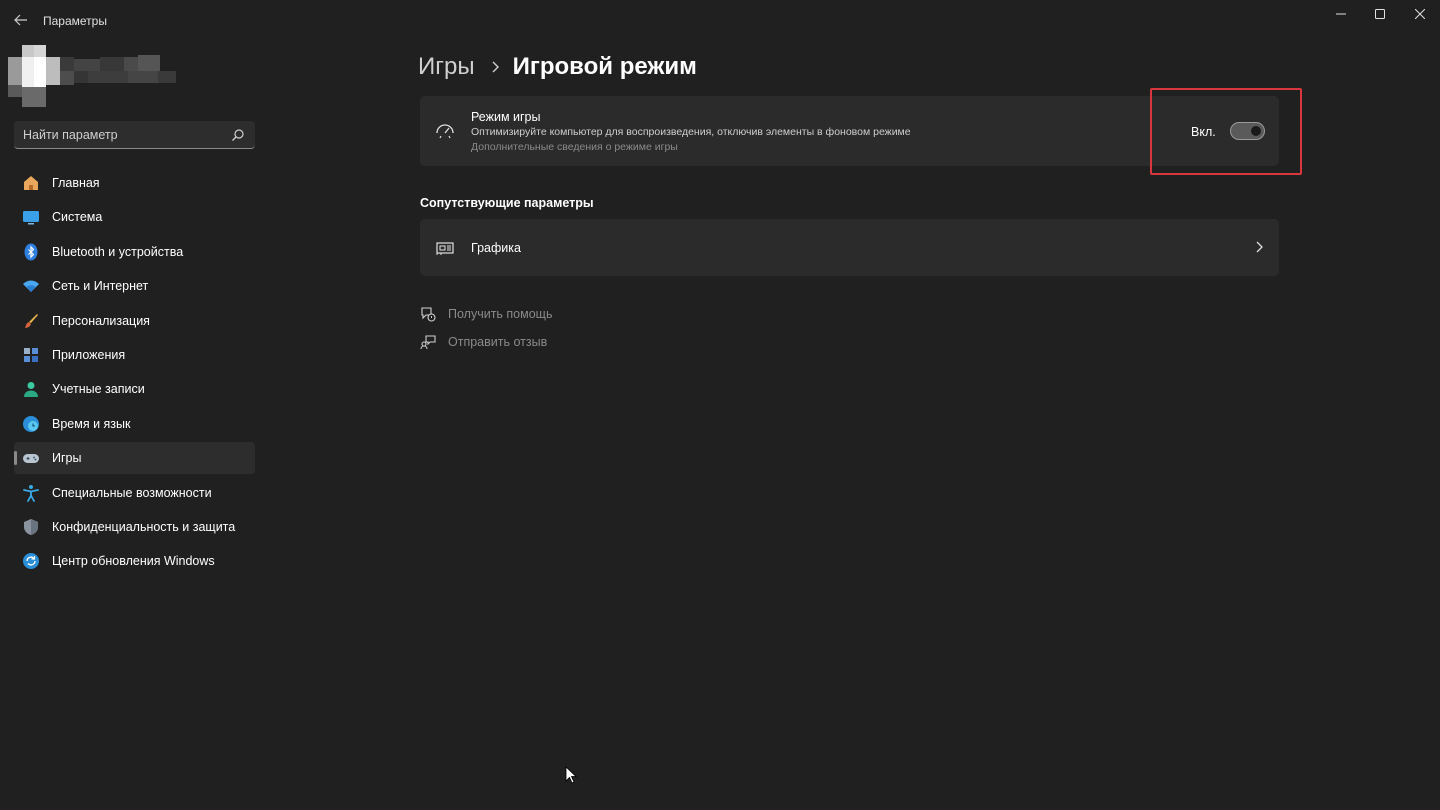  I want to click on game-mode-more-info-link: Дополнительные сведения о режиме игры, so click(574, 147).